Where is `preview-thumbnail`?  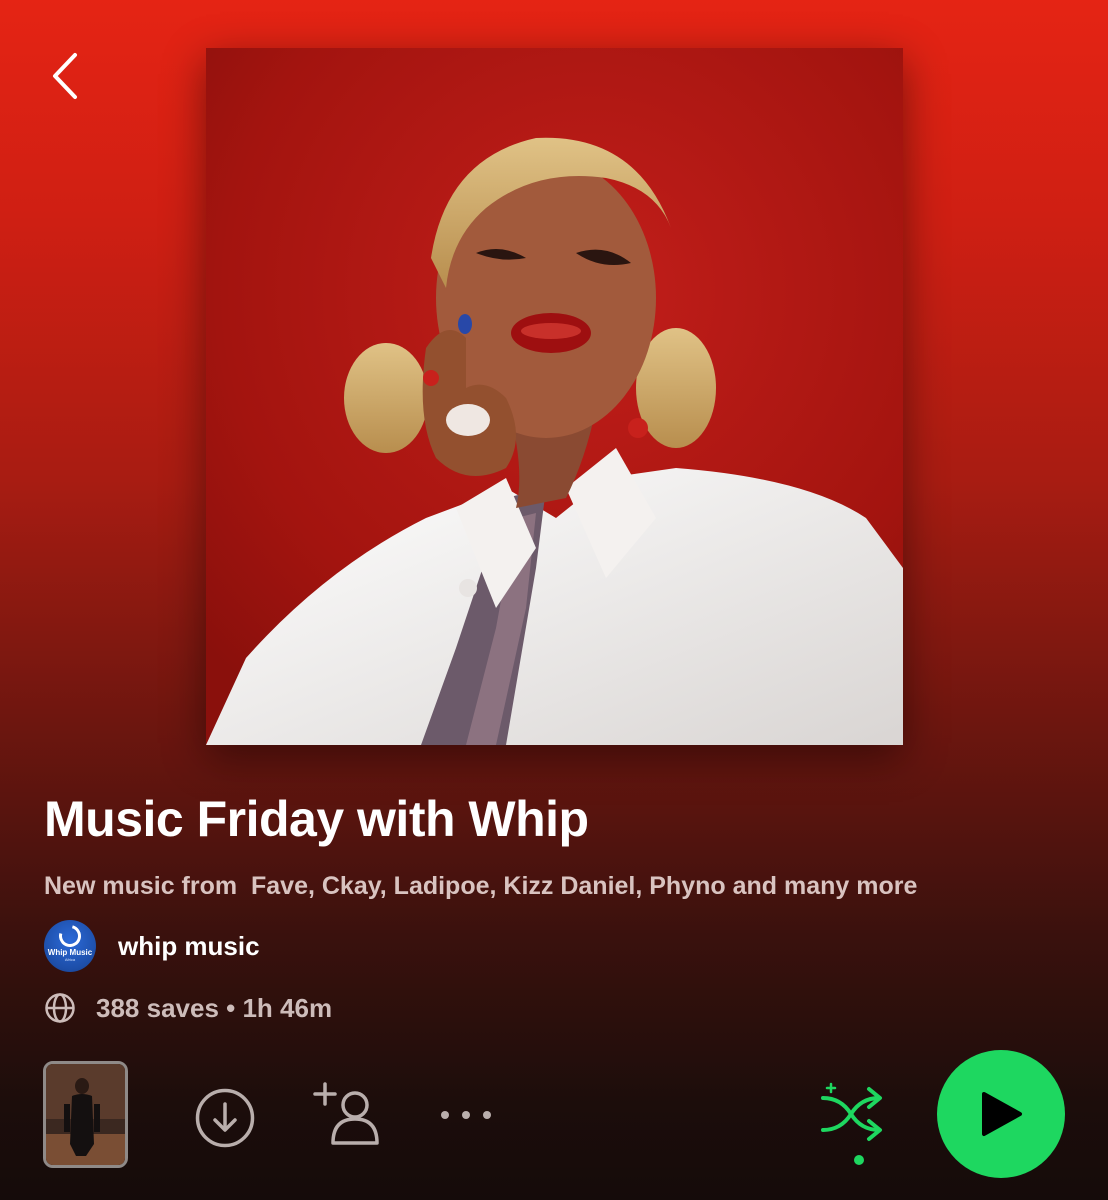 preview-thumbnail is located at coordinates (85, 1114).